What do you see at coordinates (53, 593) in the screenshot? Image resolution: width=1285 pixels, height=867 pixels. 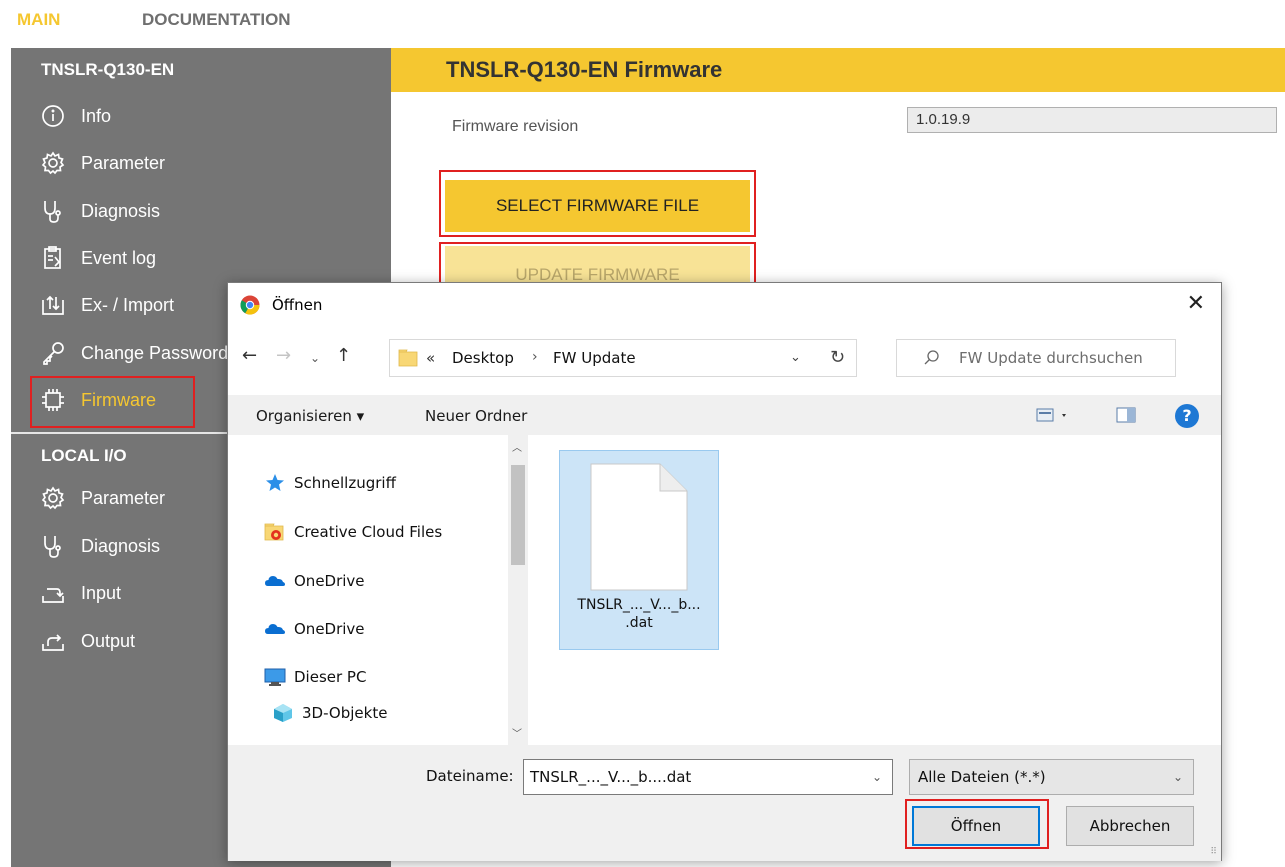 I see `input-icon` at bounding box center [53, 593].